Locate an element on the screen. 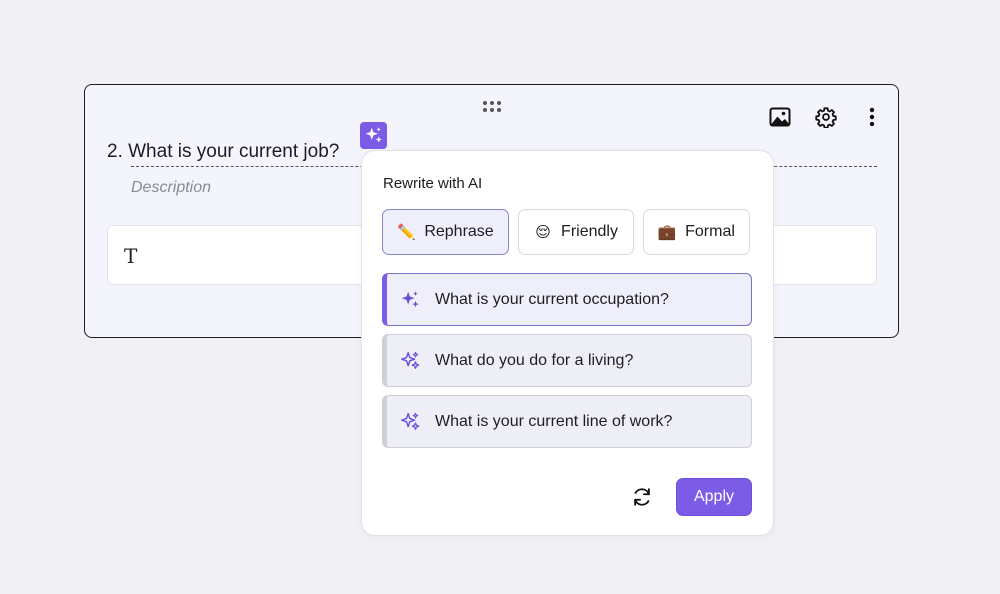  suggestion-text: What do you do for a living? is located at coordinates (534, 360).